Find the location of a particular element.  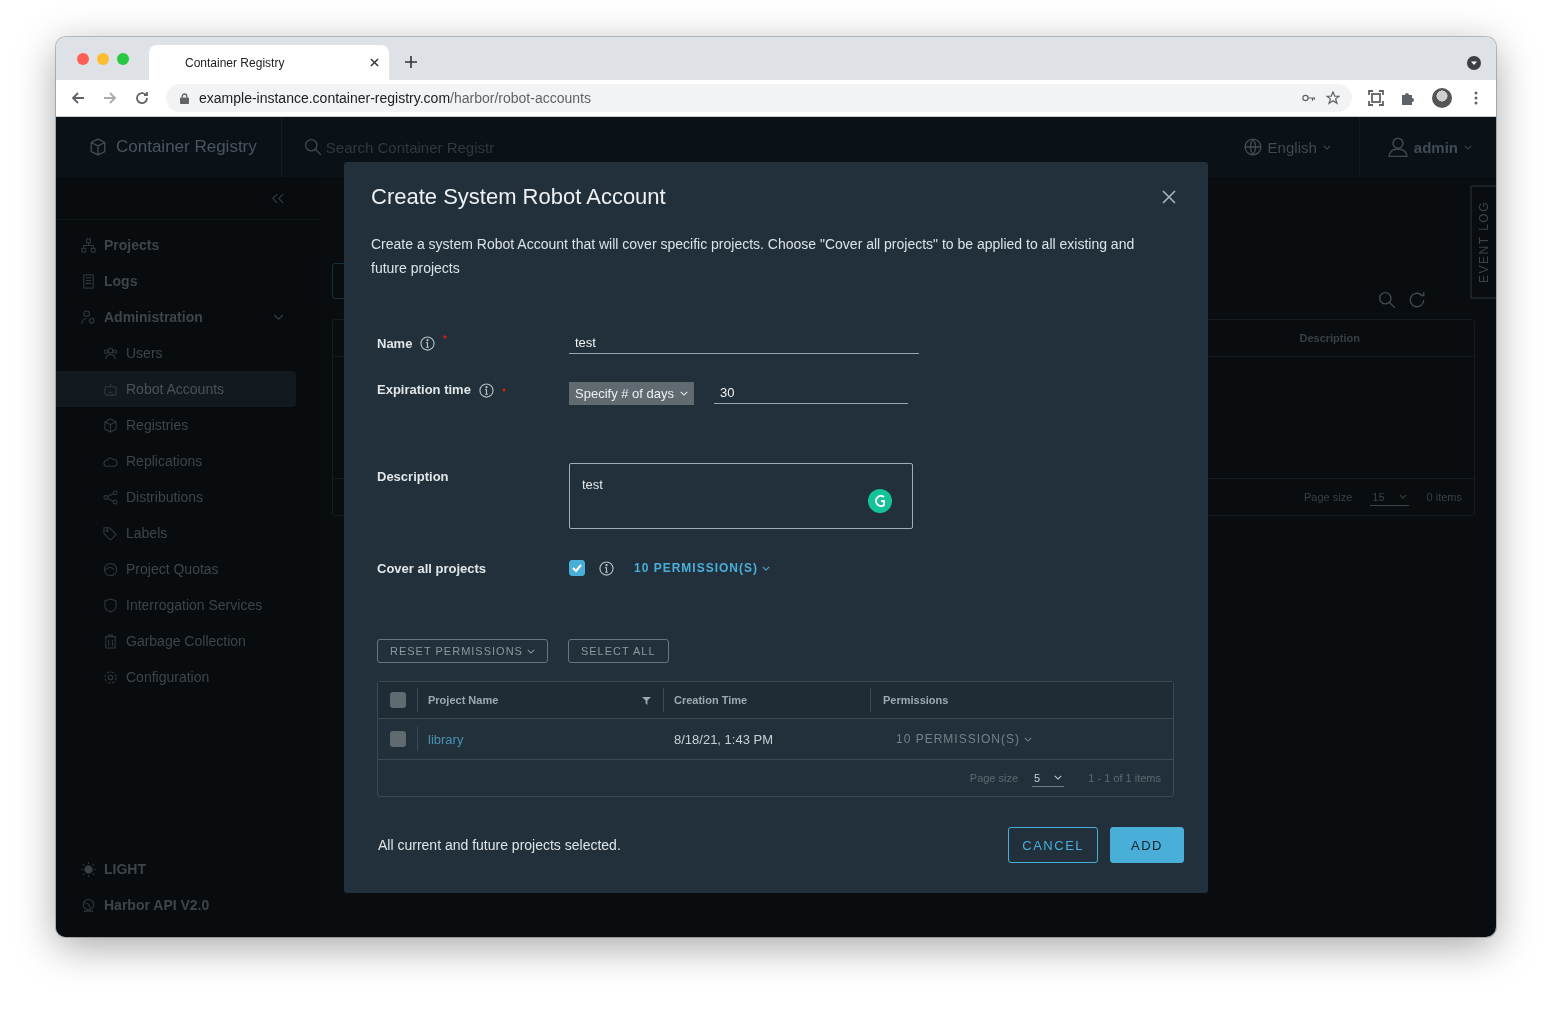

sidebar-item: Labels is located at coordinates (176, 533).